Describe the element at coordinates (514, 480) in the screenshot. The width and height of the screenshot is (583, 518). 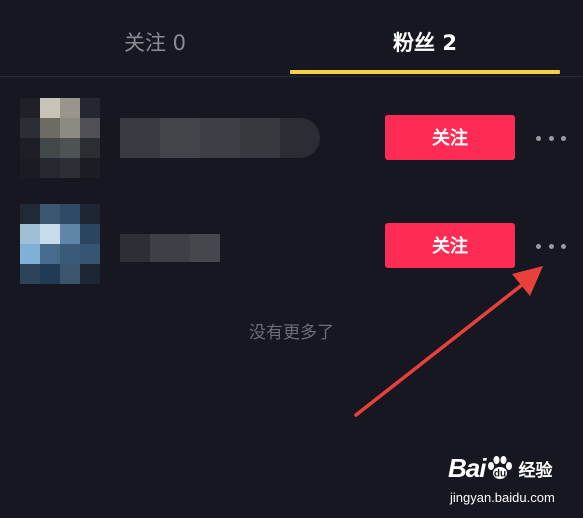
I see `baidu-jingyan-watermark: Bai du 经验 jingyan.baidu.com` at that location.